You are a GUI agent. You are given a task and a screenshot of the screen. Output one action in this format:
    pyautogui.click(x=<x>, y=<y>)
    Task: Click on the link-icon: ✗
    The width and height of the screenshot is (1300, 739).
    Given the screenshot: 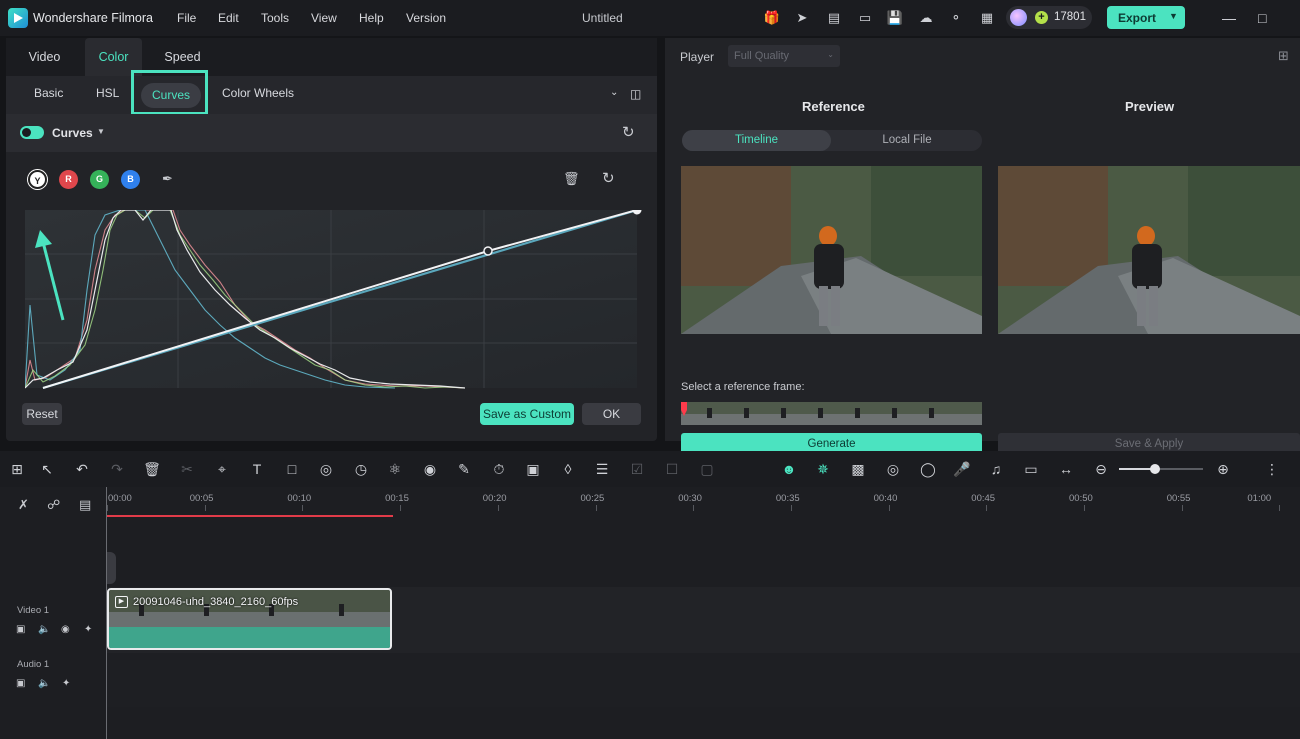 What is the action you would take?
    pyautogui.click(x=23, y=505)
    